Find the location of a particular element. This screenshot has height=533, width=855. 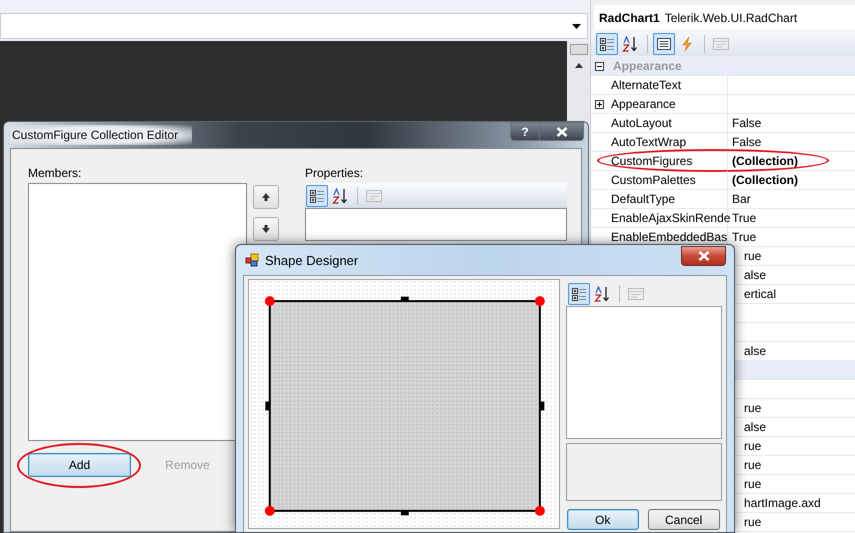

property-name: AutoTextWrap is located at coordinates (648, 142).